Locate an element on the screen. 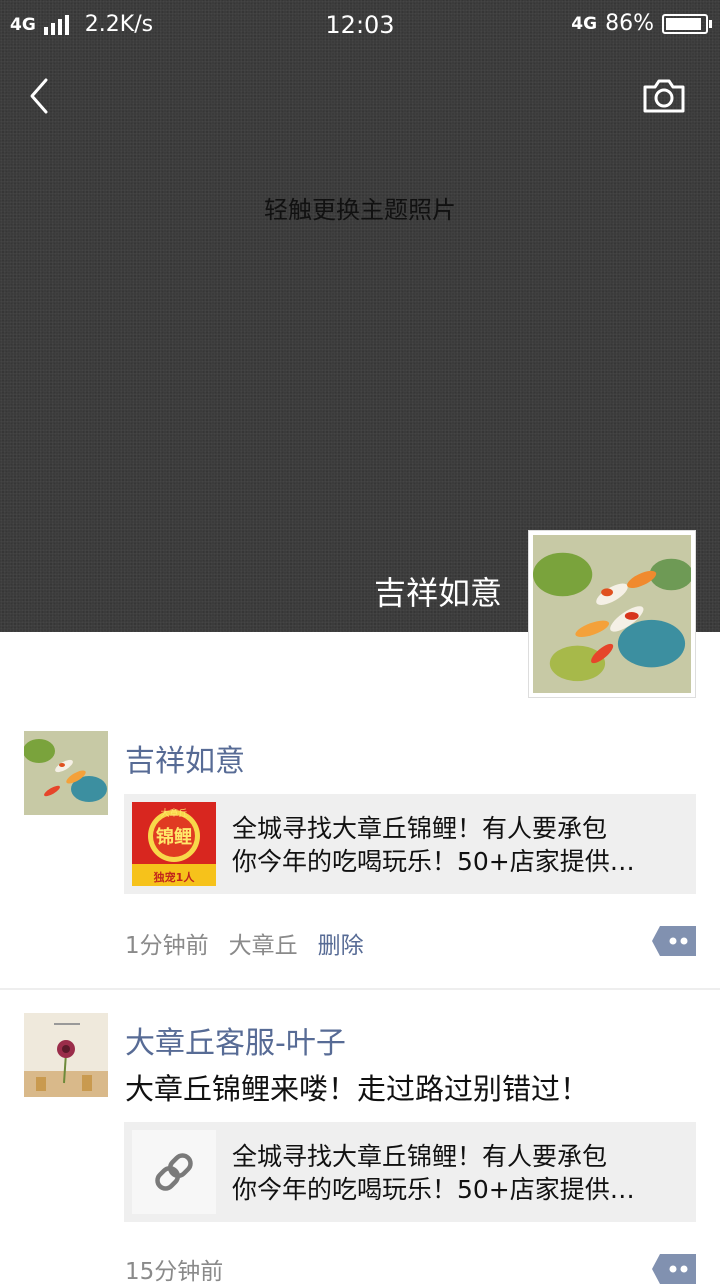 The width and height of the screenshot is (720, 1288). comment-button is located at coordinates (674, 941).